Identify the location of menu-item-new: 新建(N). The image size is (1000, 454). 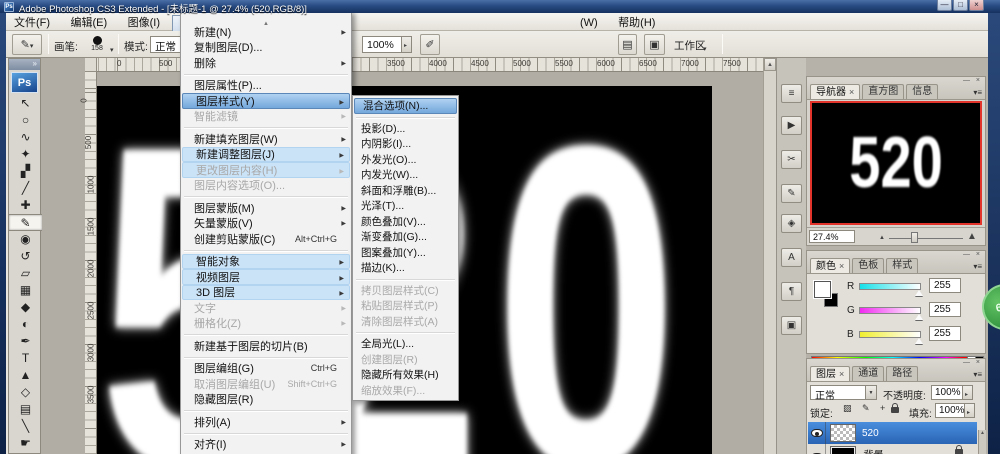
(266, 32).